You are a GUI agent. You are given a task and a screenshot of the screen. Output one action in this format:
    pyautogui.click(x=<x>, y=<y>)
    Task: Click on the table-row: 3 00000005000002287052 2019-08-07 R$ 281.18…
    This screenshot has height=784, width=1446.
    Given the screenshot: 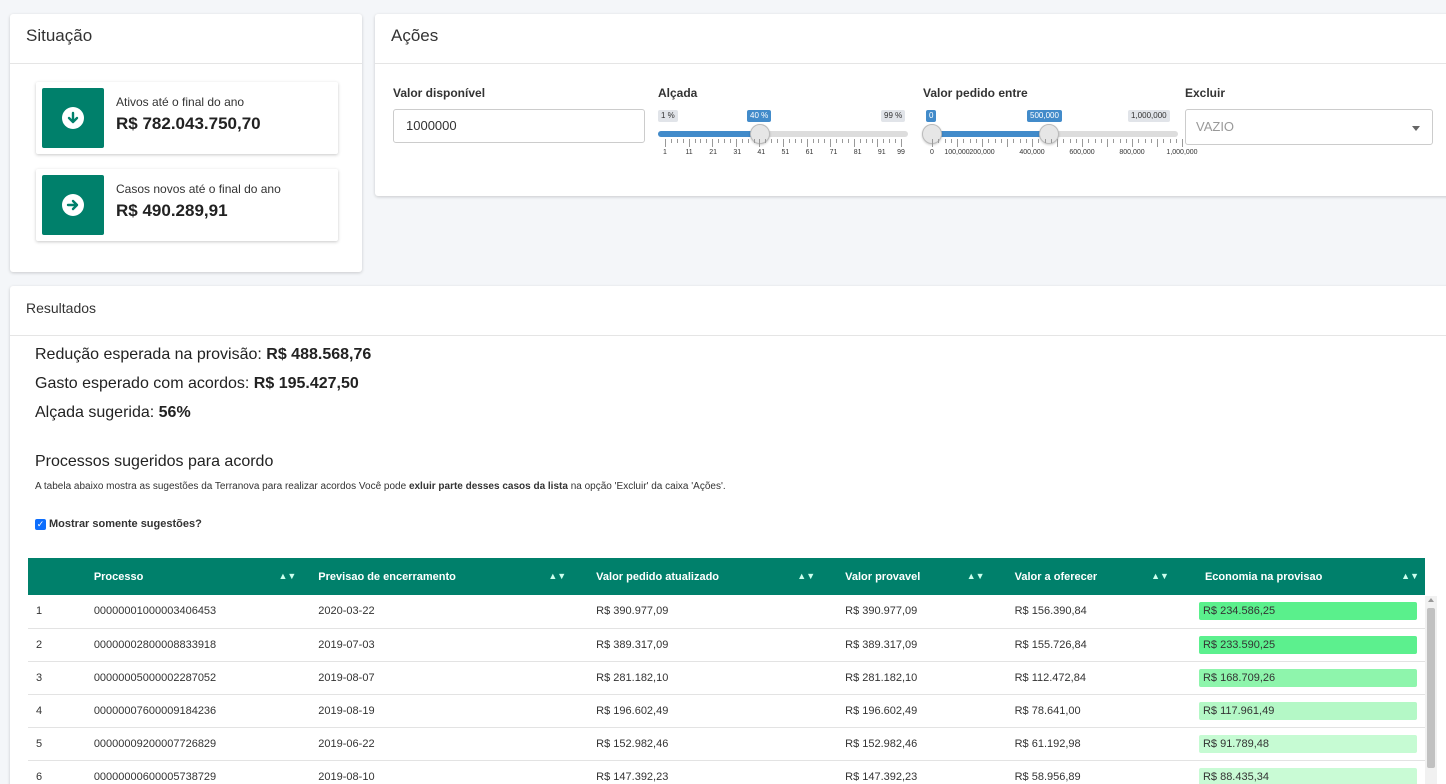 What is the action you would take?
    pyautogui.click(x=726, y=678)
    